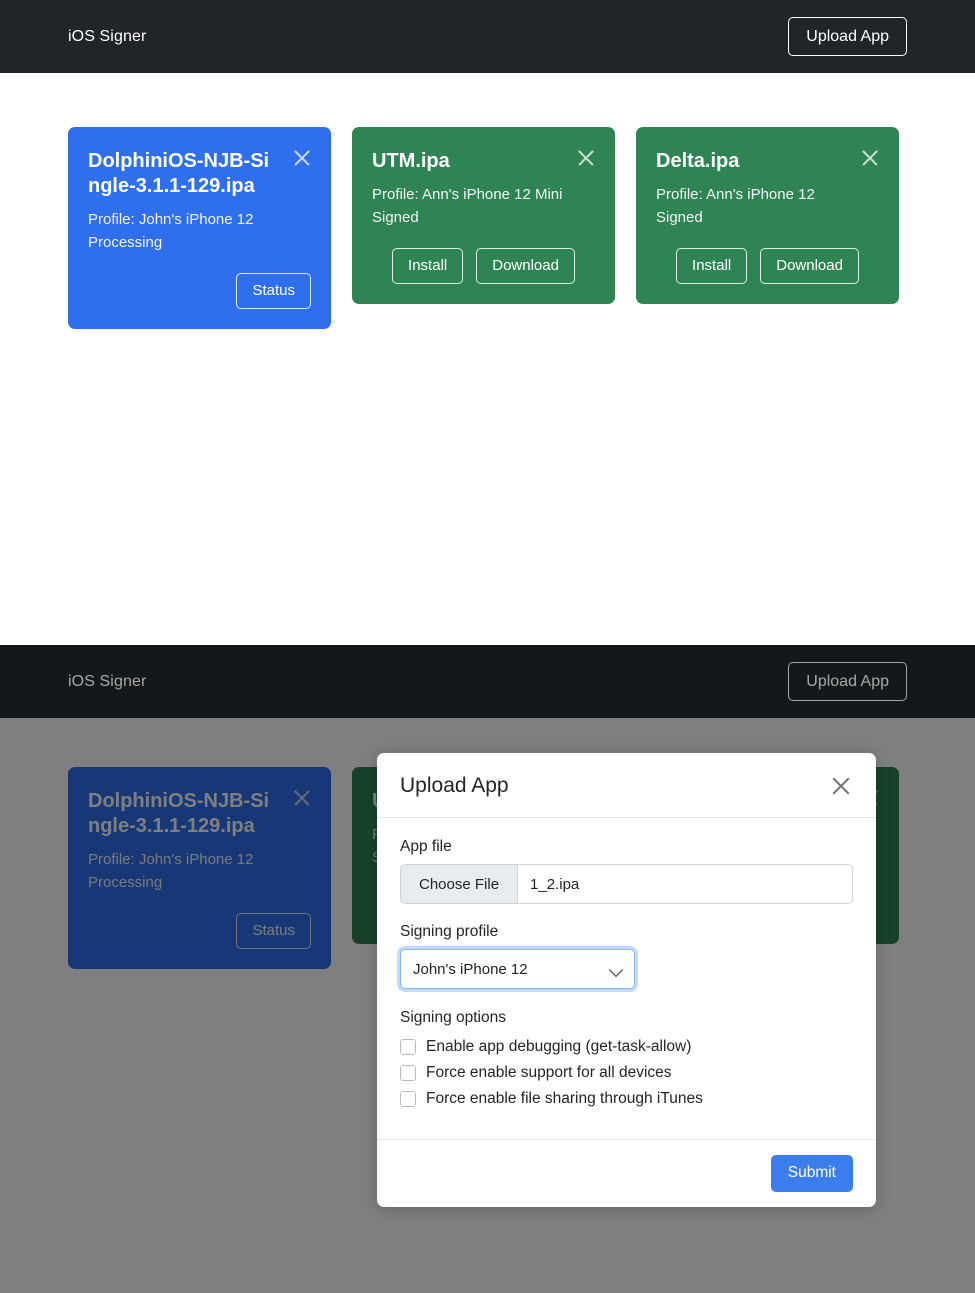  Describe the element at coordinates (460, 884) in the screenshot. I see `choose-file-button: Choose File` at that location.